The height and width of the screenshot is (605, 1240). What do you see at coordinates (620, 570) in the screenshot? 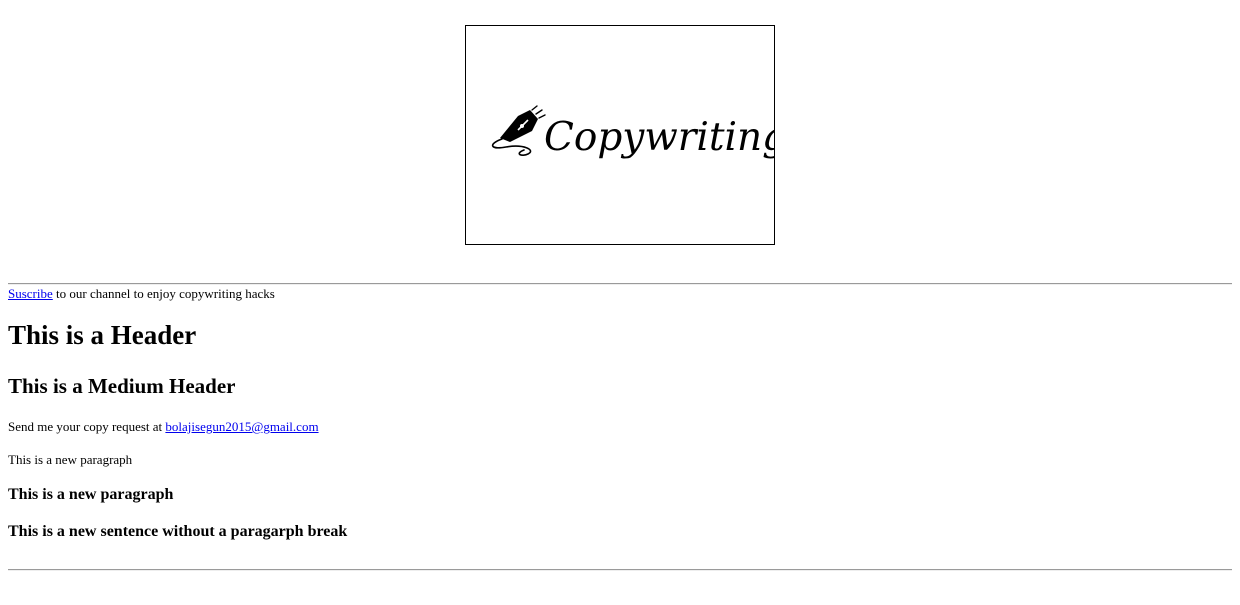
I see `horizontal-rule-bottom` at bounding box center [620, 570].